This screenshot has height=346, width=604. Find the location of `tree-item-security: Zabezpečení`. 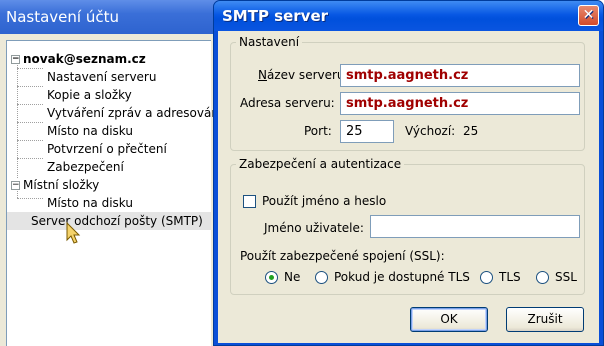

tree-item-security: Zabezpečení is located at coordinates (85, 167).